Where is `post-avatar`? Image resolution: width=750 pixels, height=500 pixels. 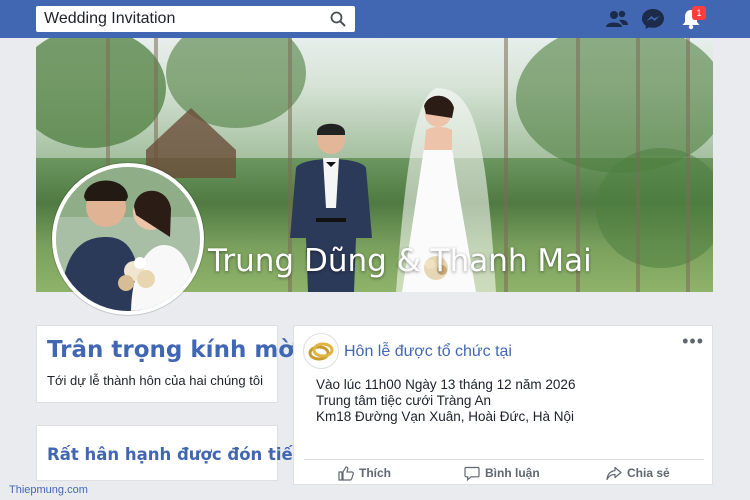 post-avatar is located at coordinates (321, 351).